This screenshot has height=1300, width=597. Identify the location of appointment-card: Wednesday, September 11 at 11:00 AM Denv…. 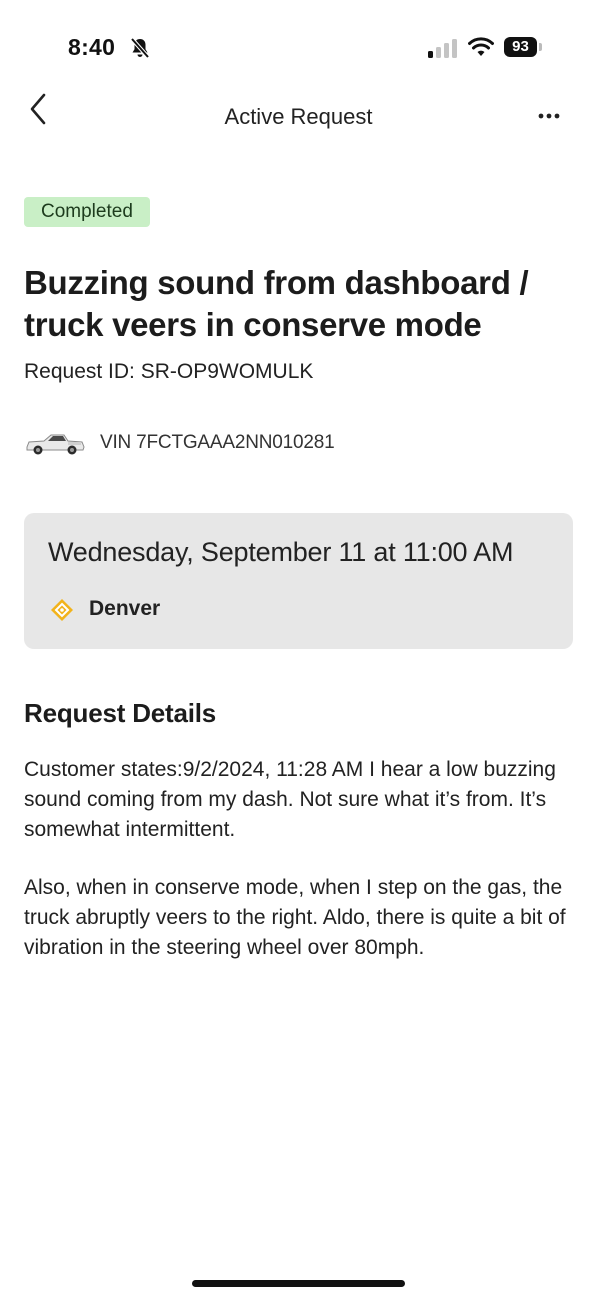
(298, 581).